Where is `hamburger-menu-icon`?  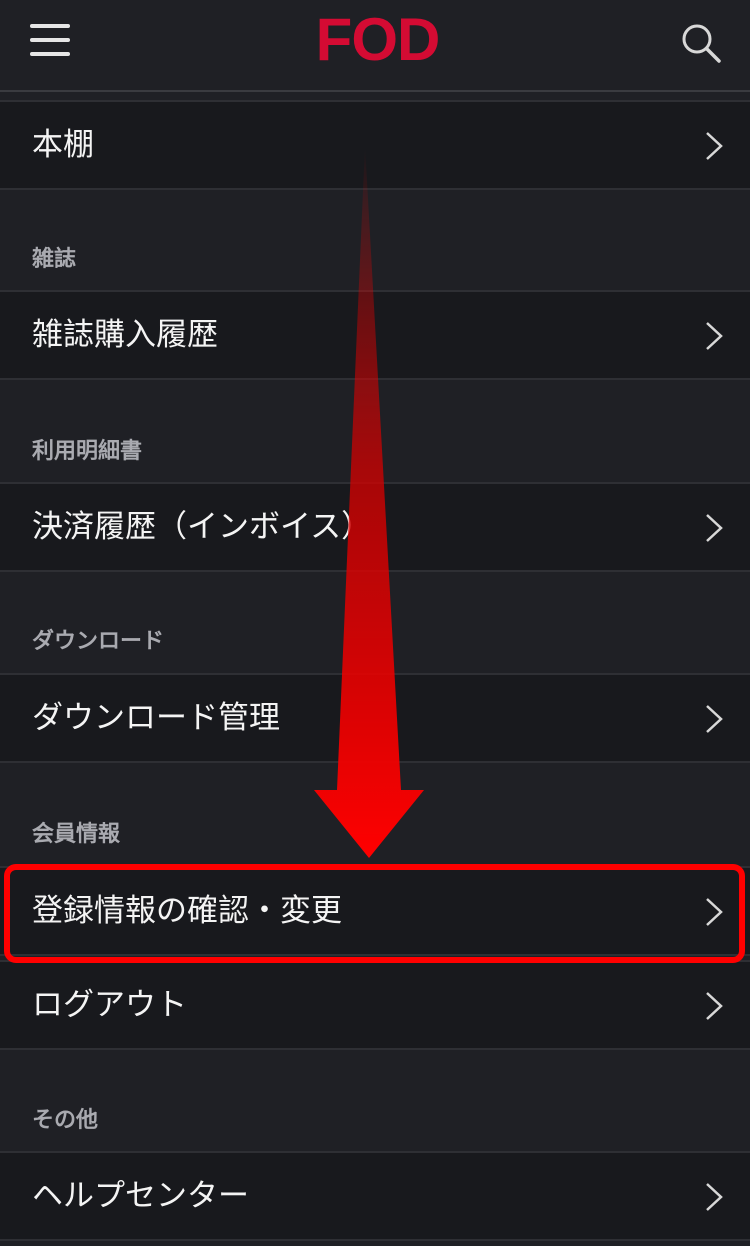
hamburger-menu-icon is located at coordinates (50, 40).